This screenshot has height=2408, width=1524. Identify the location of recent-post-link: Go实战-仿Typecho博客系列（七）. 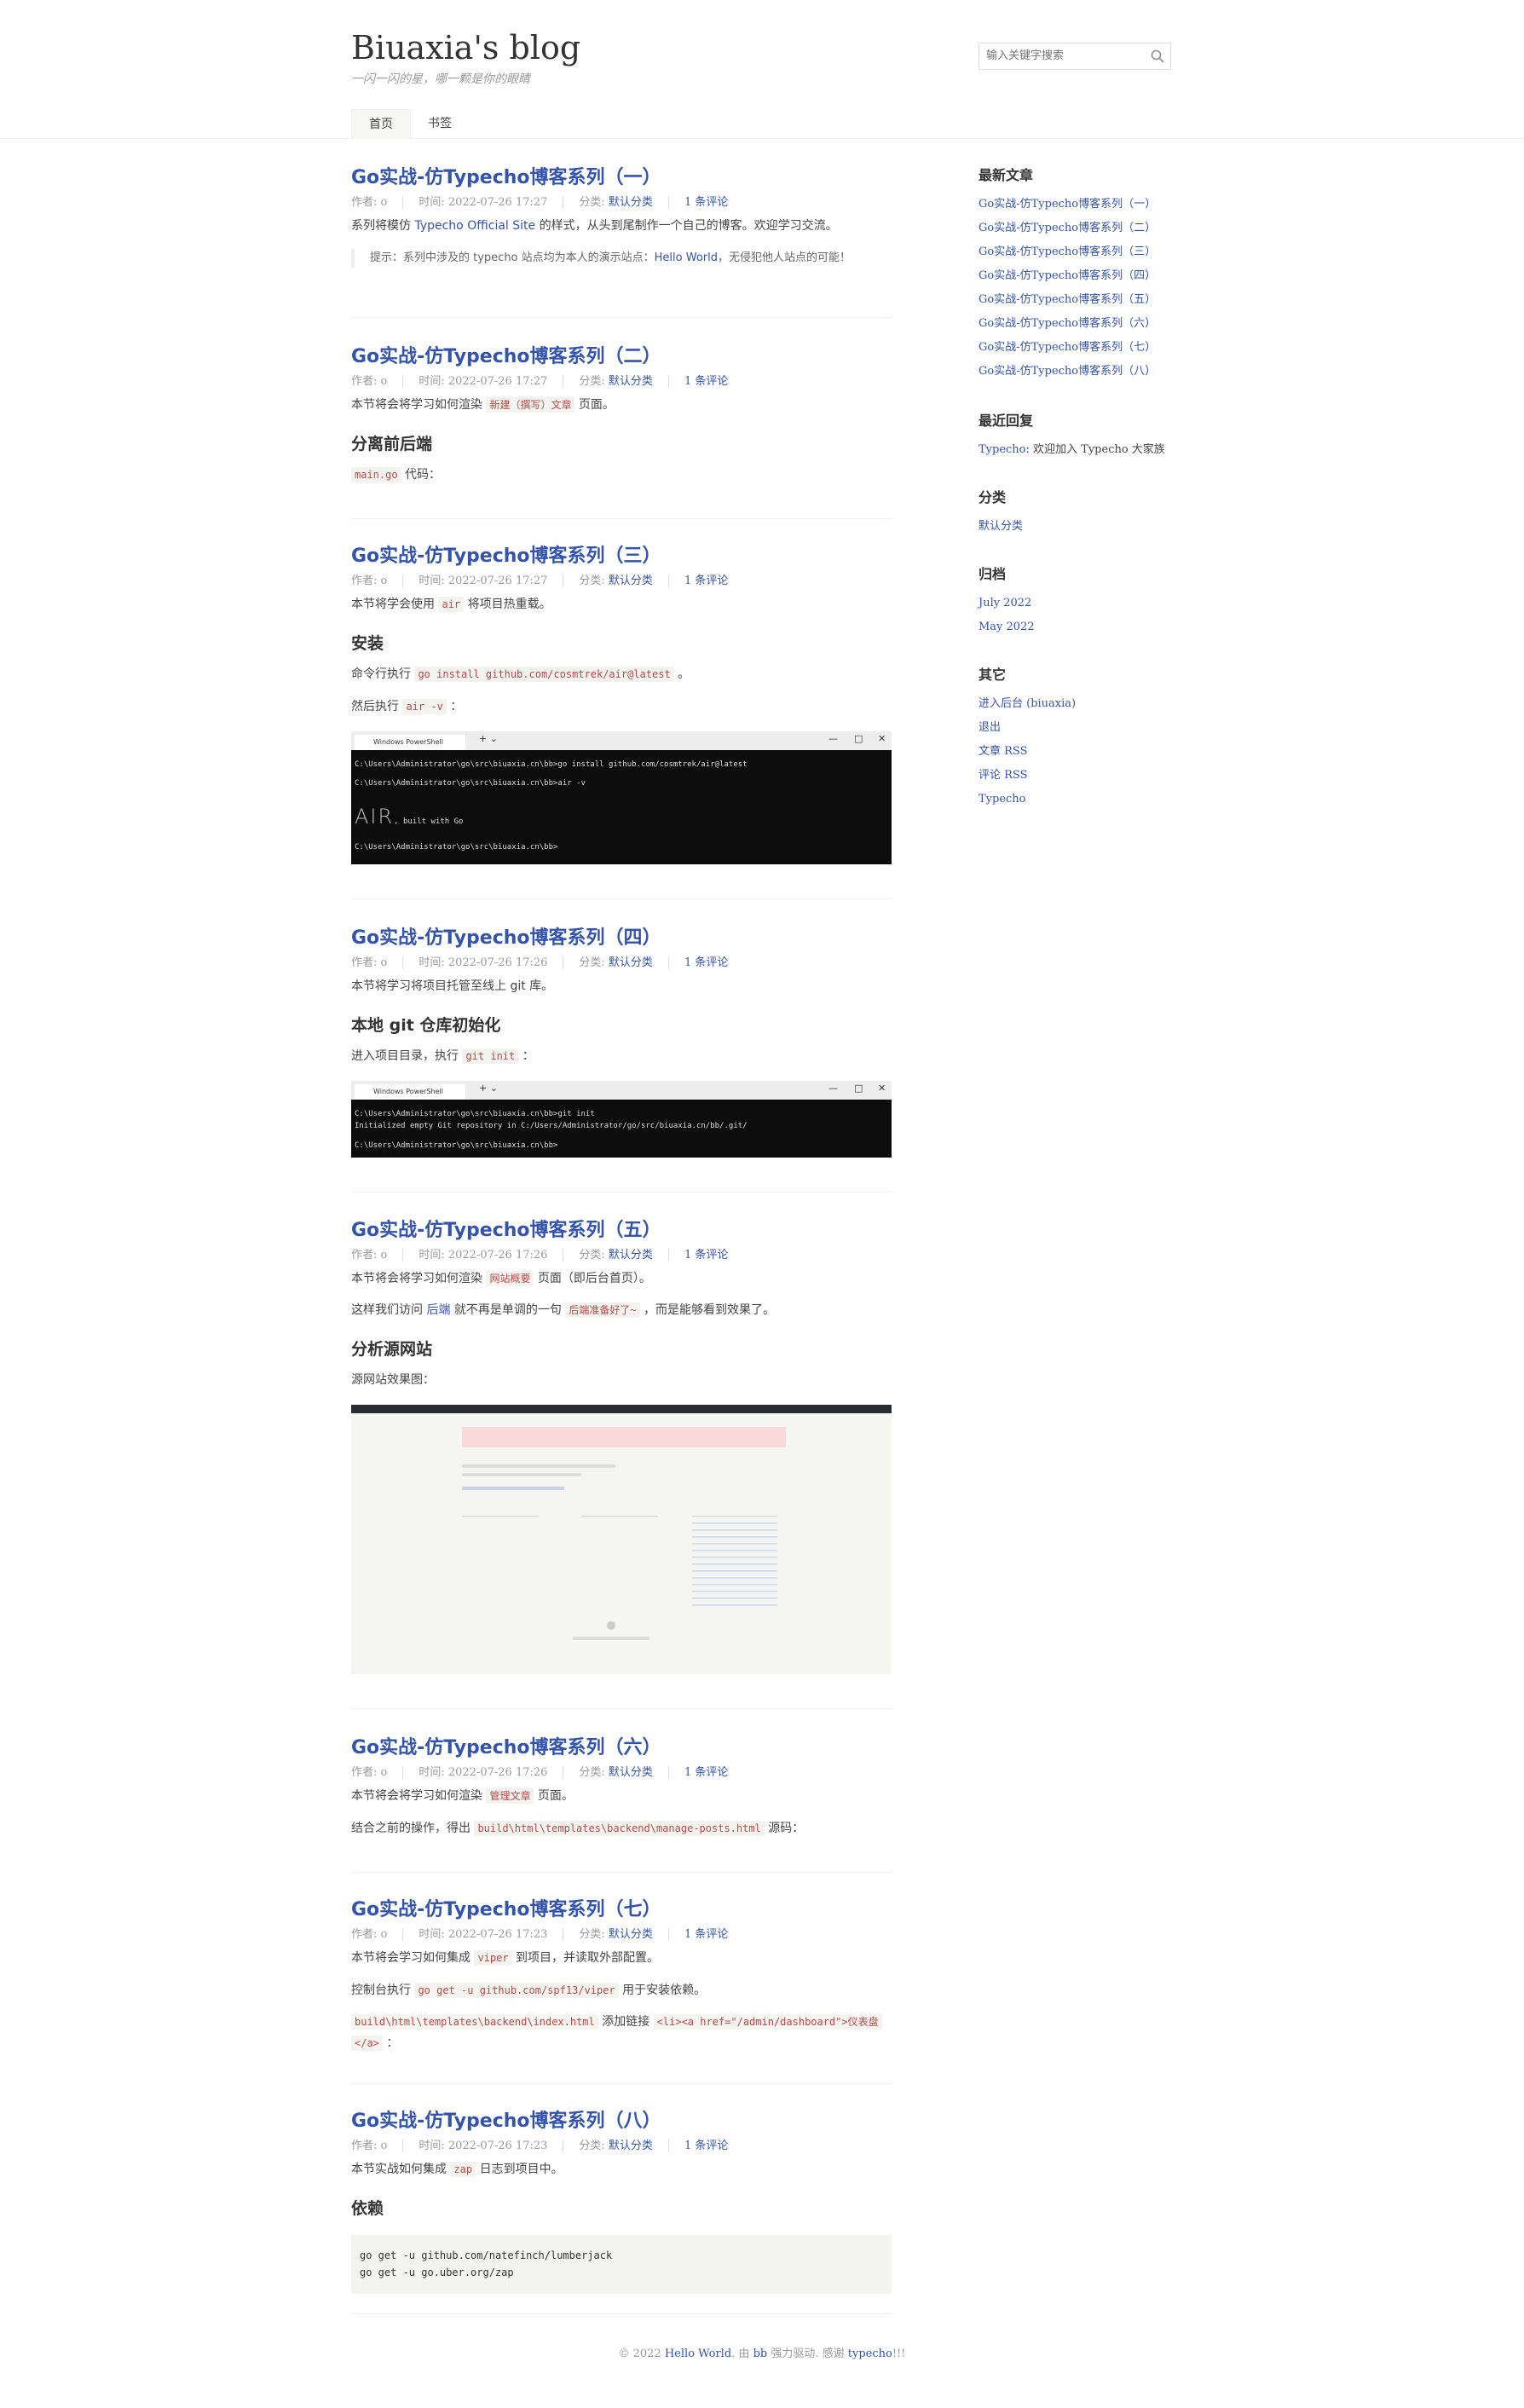
(1067, 347).